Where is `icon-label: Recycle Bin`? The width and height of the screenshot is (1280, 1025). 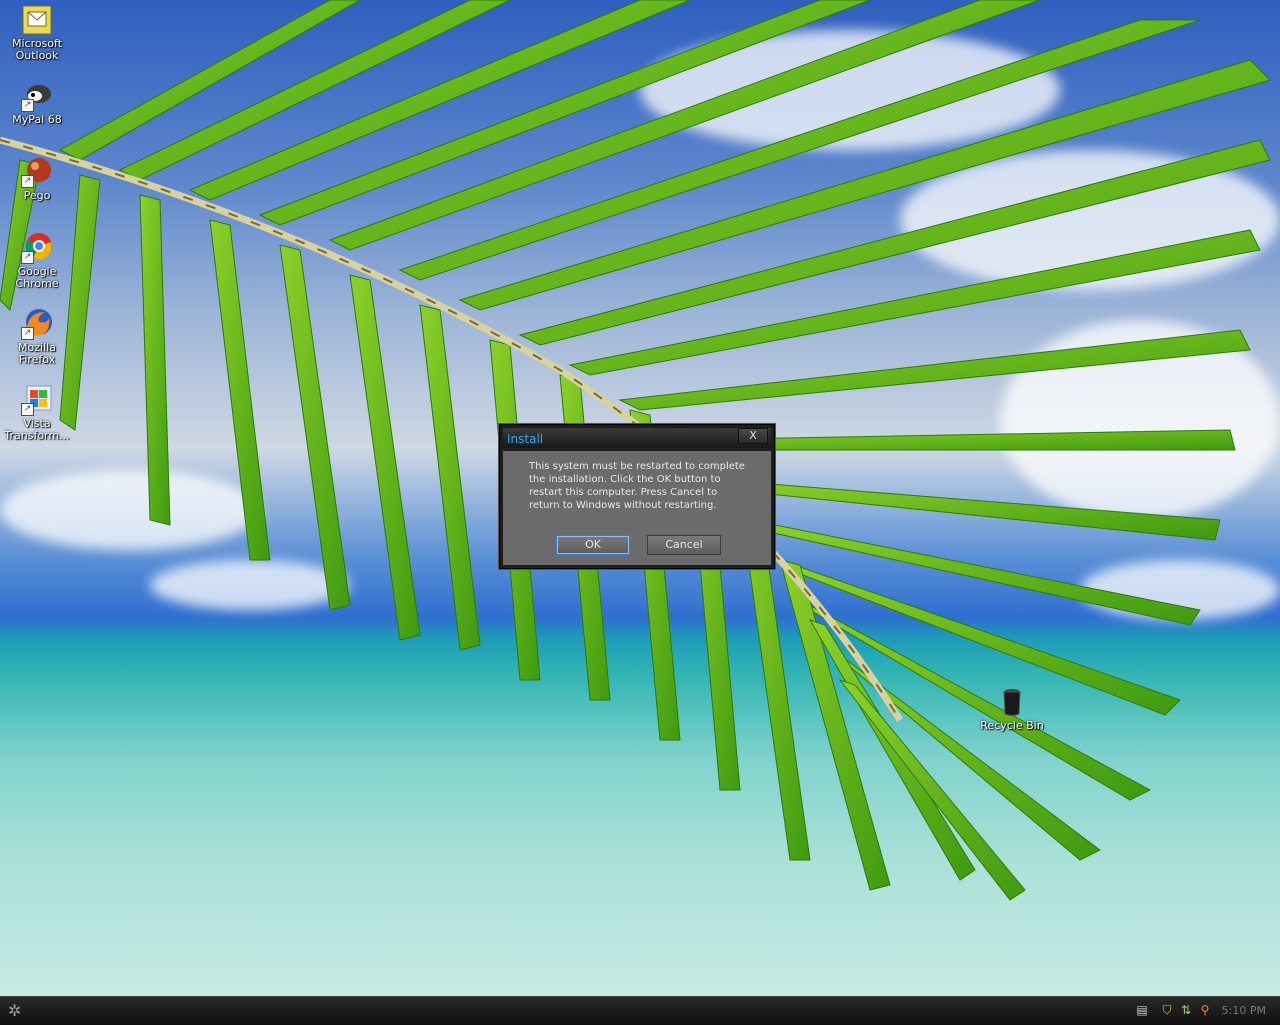 icon-label: Recycle Bin is located at coordinates (1012, 725).